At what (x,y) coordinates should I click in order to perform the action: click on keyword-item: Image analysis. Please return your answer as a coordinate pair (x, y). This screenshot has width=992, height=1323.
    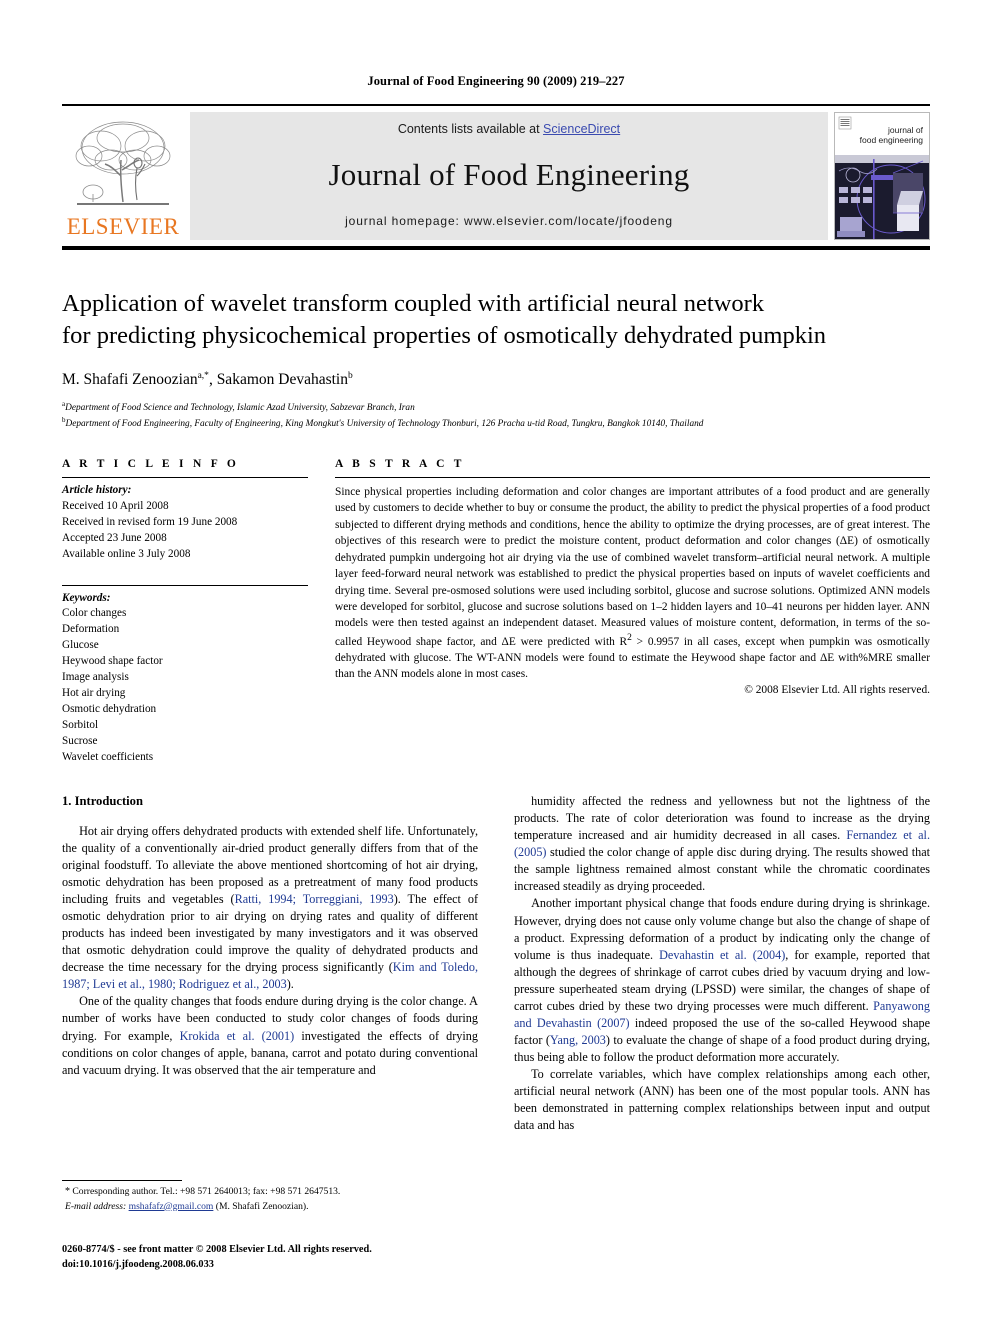
    Looking at the image, I should click on (95, 677).